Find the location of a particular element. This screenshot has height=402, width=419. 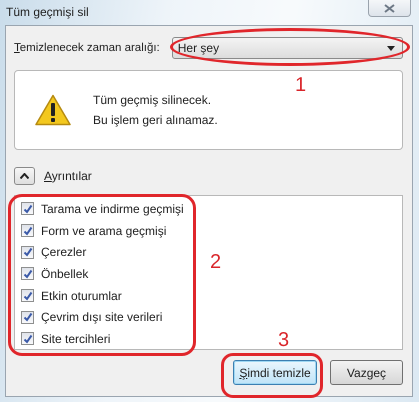

warning-icon is located at coordinates (53, 110).